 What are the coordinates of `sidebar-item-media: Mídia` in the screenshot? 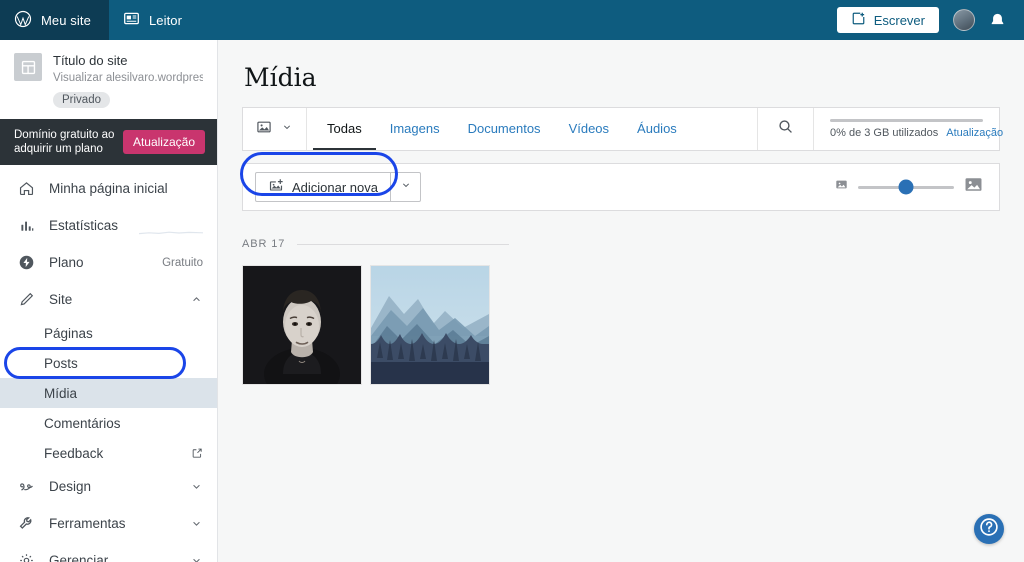 It's located at (108, 393).